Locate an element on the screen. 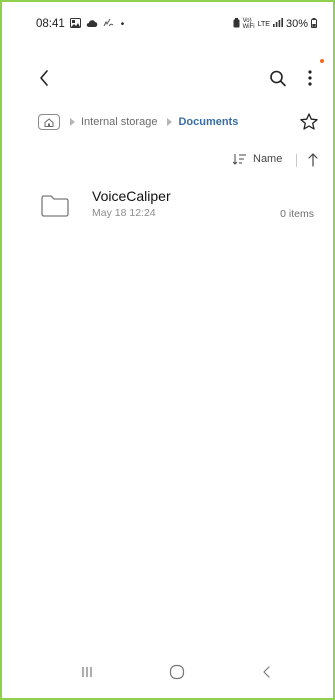  app-bar is located at coordinates (167, 78).